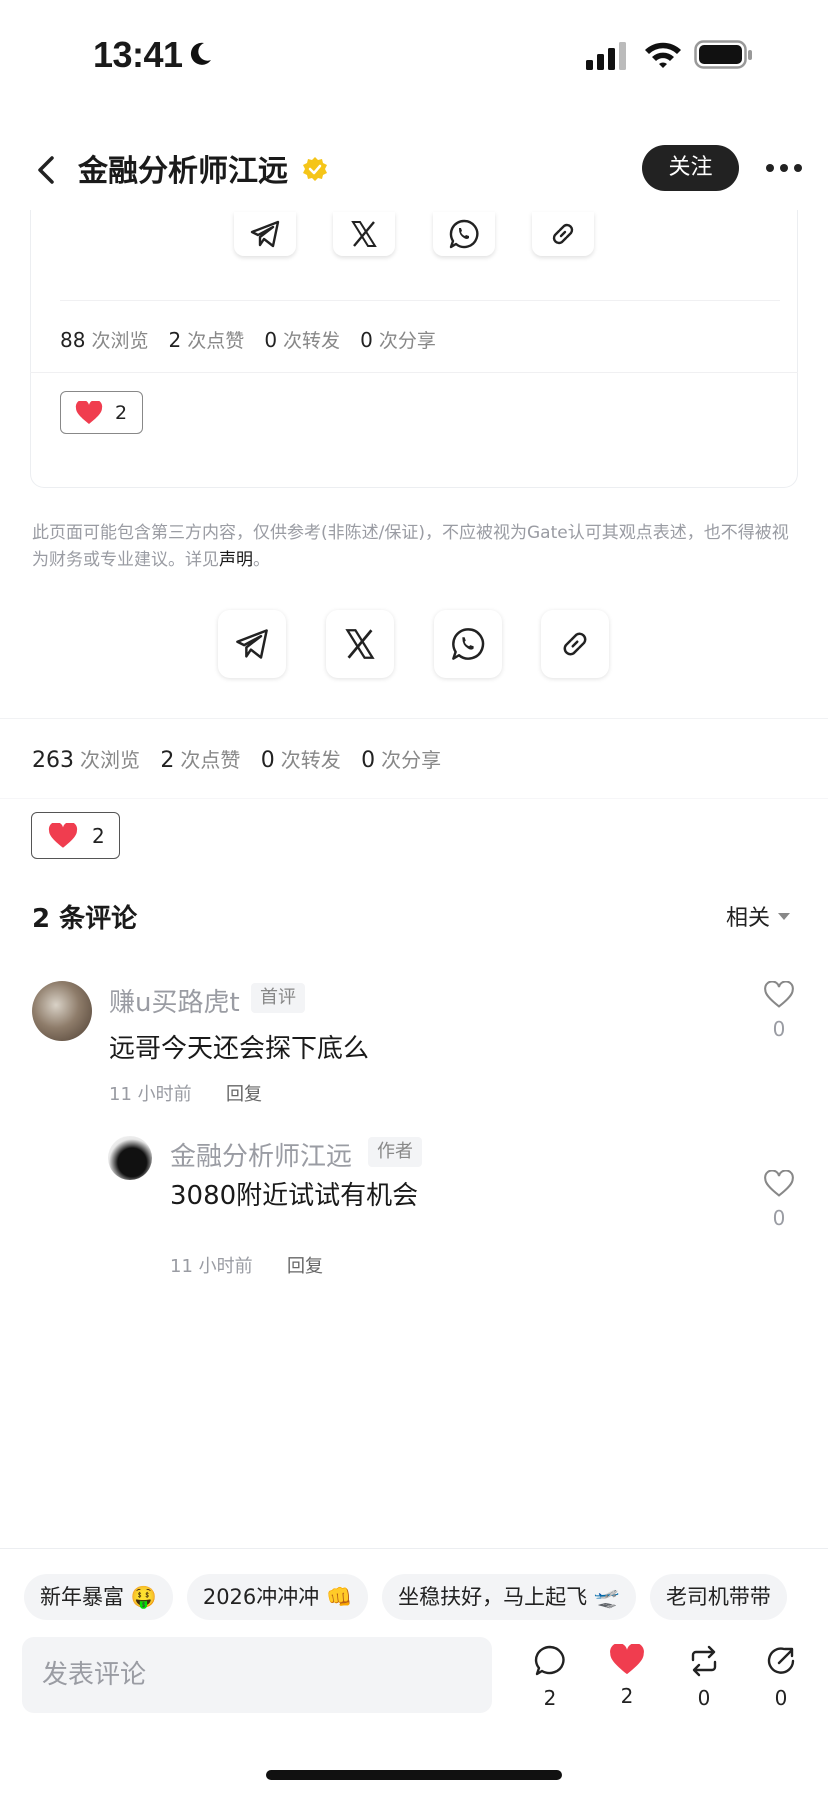 The height and width of the screenshot is (1795, 828). Describe the element at coordinates (781, 1660) in the screenshot. I see `share-icon` at that location.